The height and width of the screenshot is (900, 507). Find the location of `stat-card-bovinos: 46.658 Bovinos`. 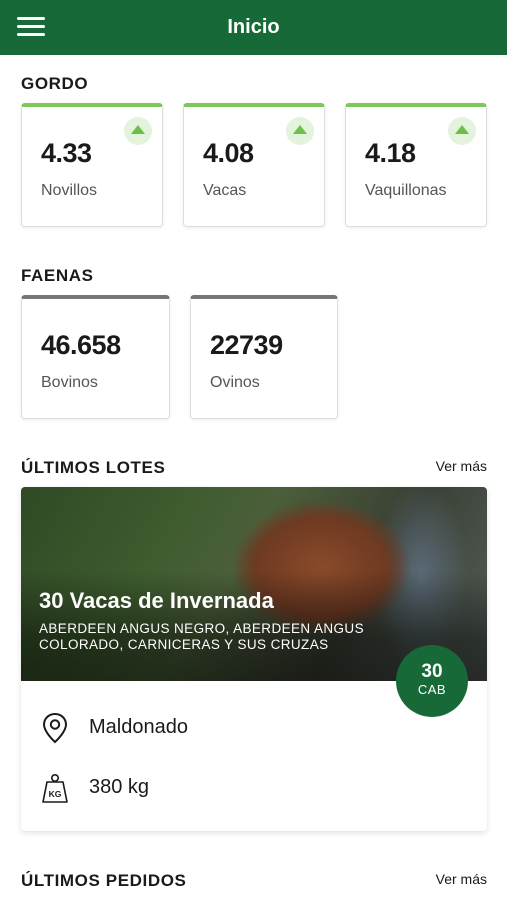

stat-card-bovinos: 46.658 Bovinos is located at coordinates (95, 357).